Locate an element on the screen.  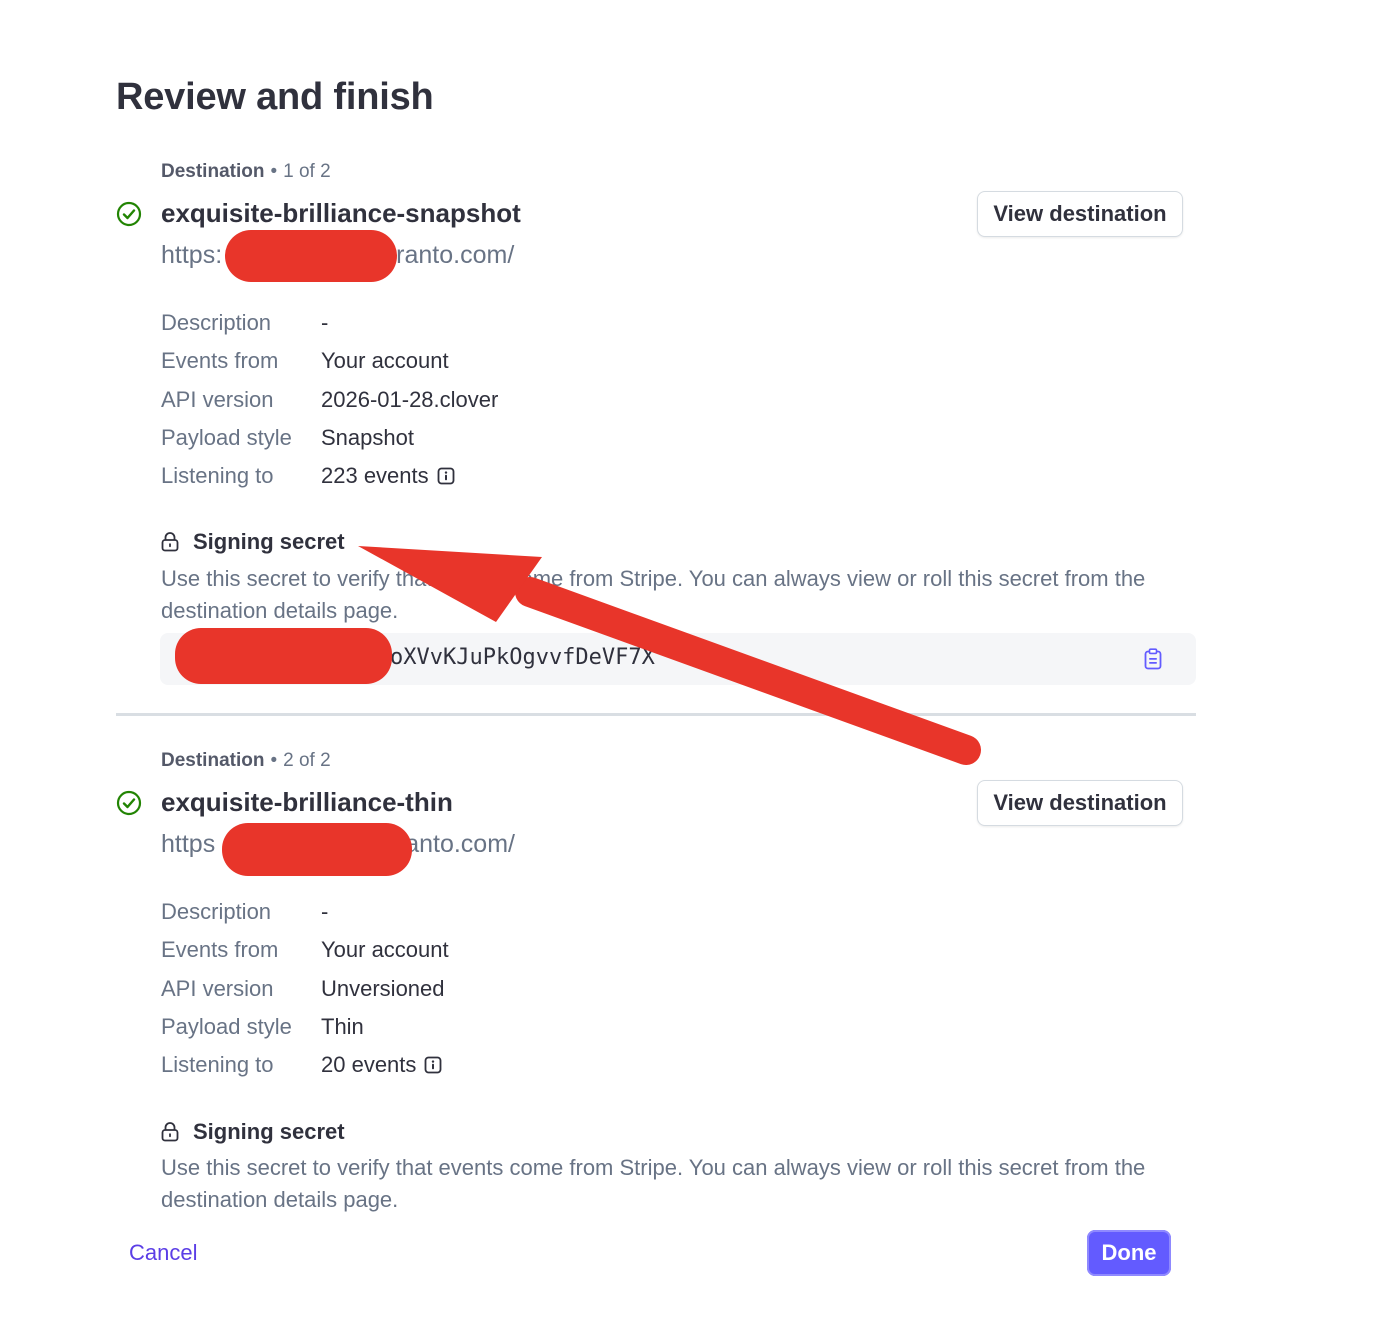
detail-value: 20 events is located at coordinates (369, 1064).